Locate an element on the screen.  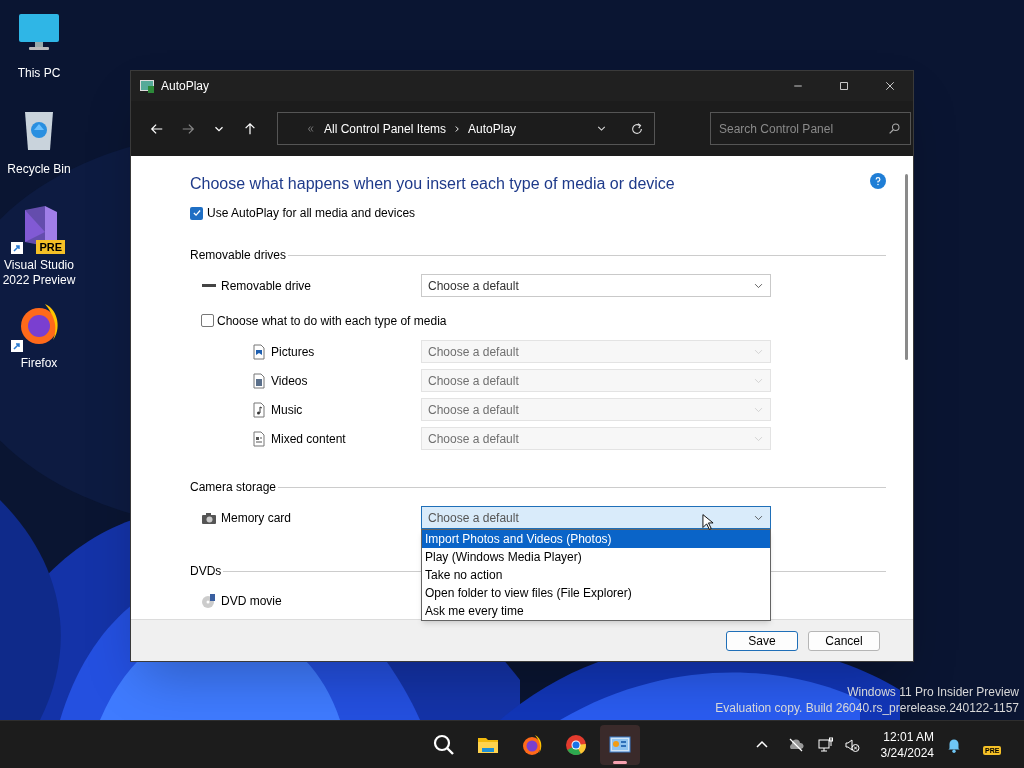
refresh-icon is located at coordinates (637, 128).